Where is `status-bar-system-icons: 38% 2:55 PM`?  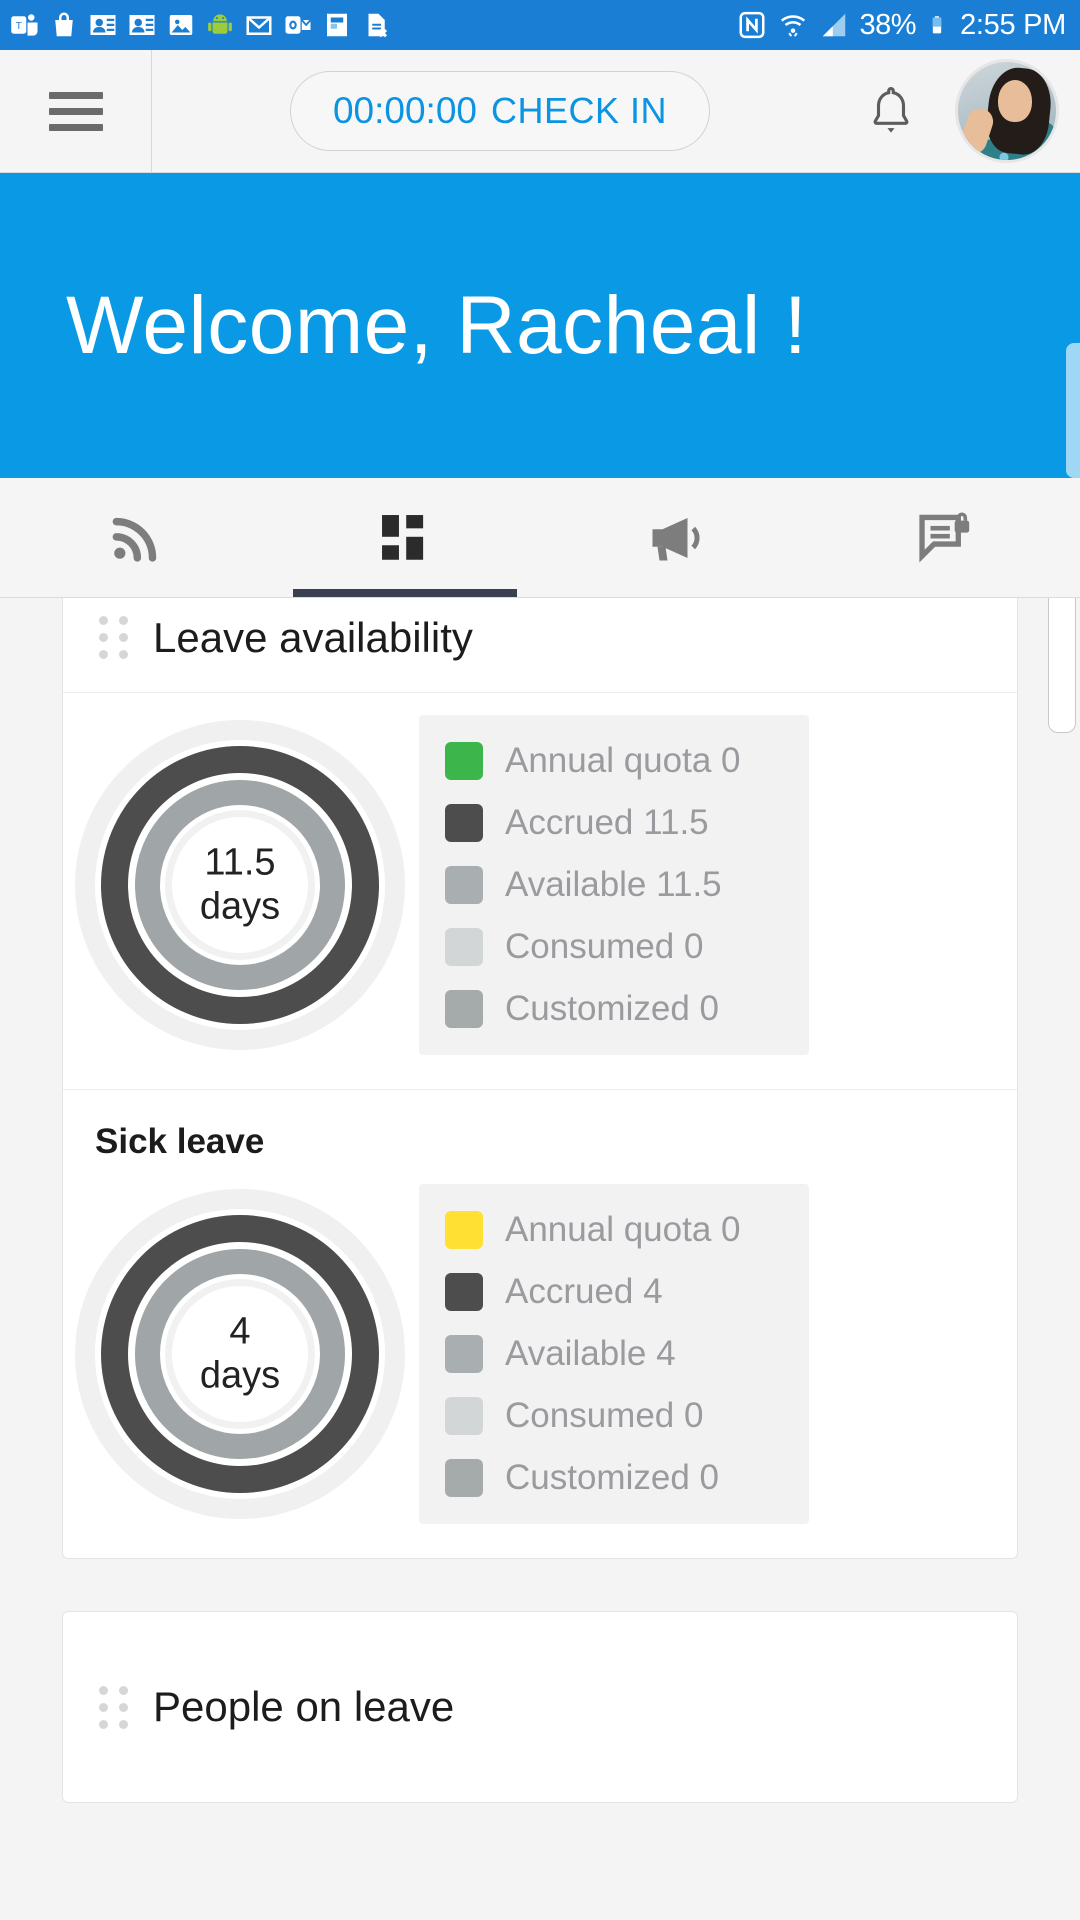
status-bar-system-icons: 38% 2:55 PM is located at coordinates (901, 25).